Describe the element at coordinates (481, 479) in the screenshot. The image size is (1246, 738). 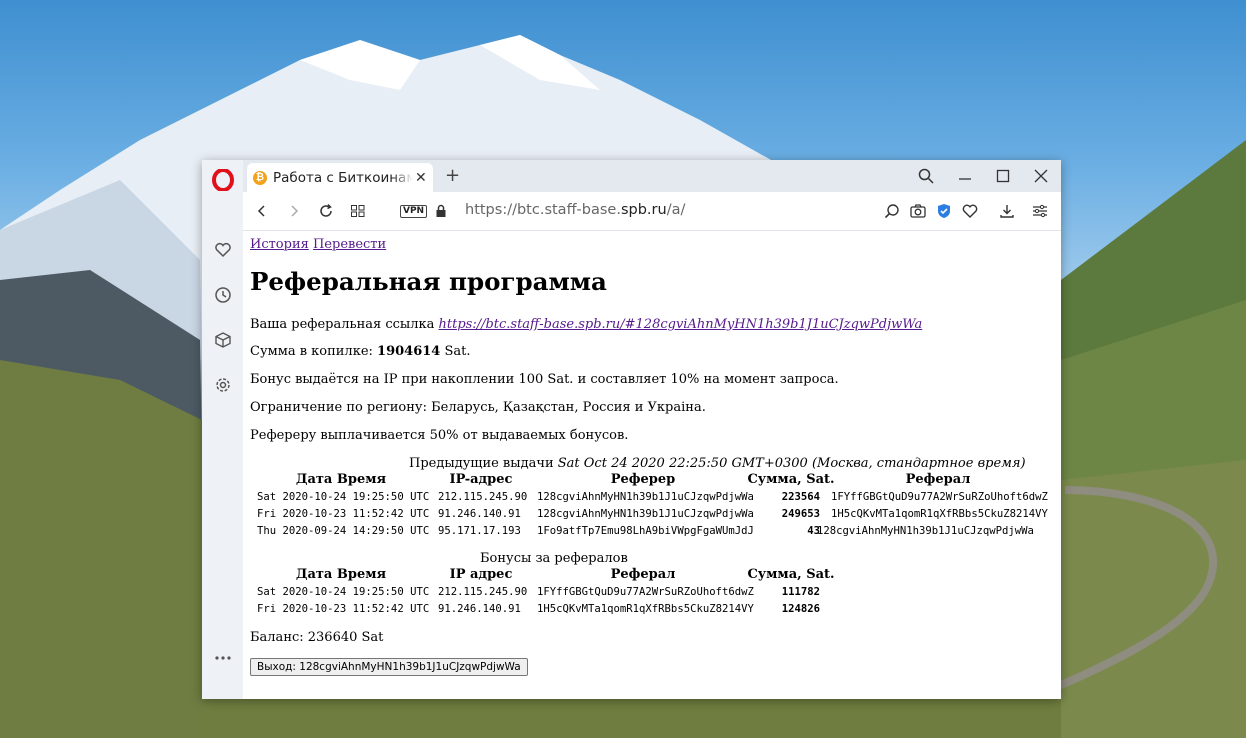
I see `payouts-header-ip: IP-адрес` at that location.